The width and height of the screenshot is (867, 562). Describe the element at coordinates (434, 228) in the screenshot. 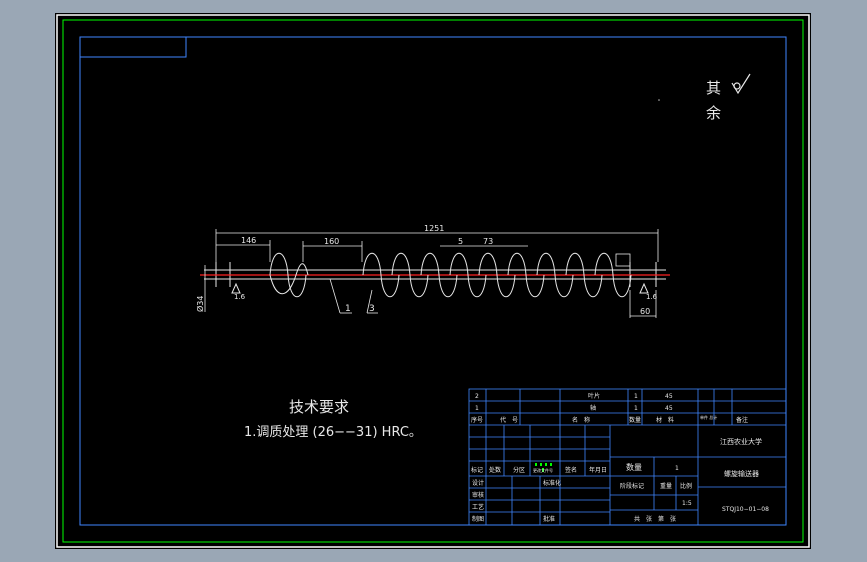

I see `dim-overall: 1251` at that location.